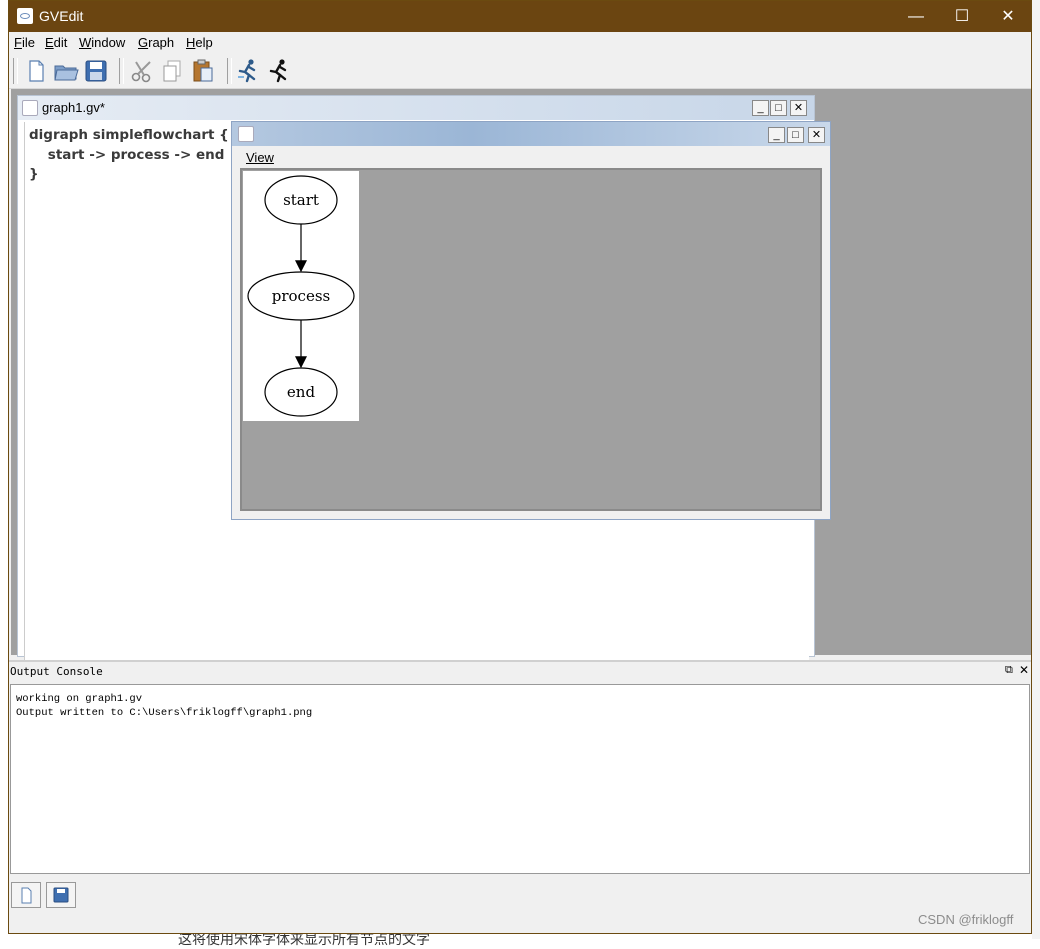  I want to click on copy-pages-icon, so click(172, 71).